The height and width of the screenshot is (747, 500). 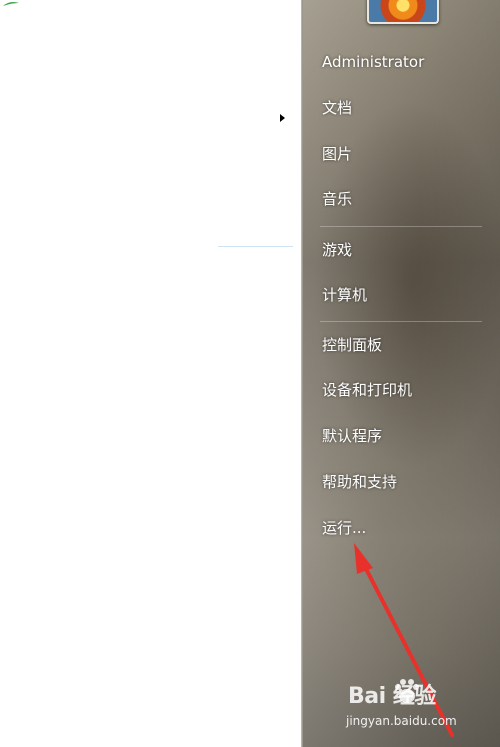 What do you see at coordinates (373, 62) in the screenshot?
I see `menu-item-administrator: Administrator` at bounding box center [373, 62].